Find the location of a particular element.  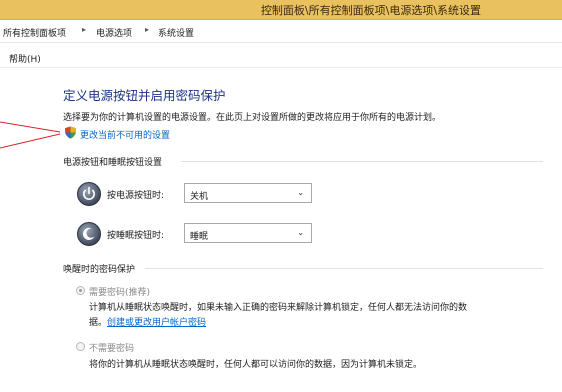

require-password-label: 需要密码(推荐) is located at coordinates (120, 293).